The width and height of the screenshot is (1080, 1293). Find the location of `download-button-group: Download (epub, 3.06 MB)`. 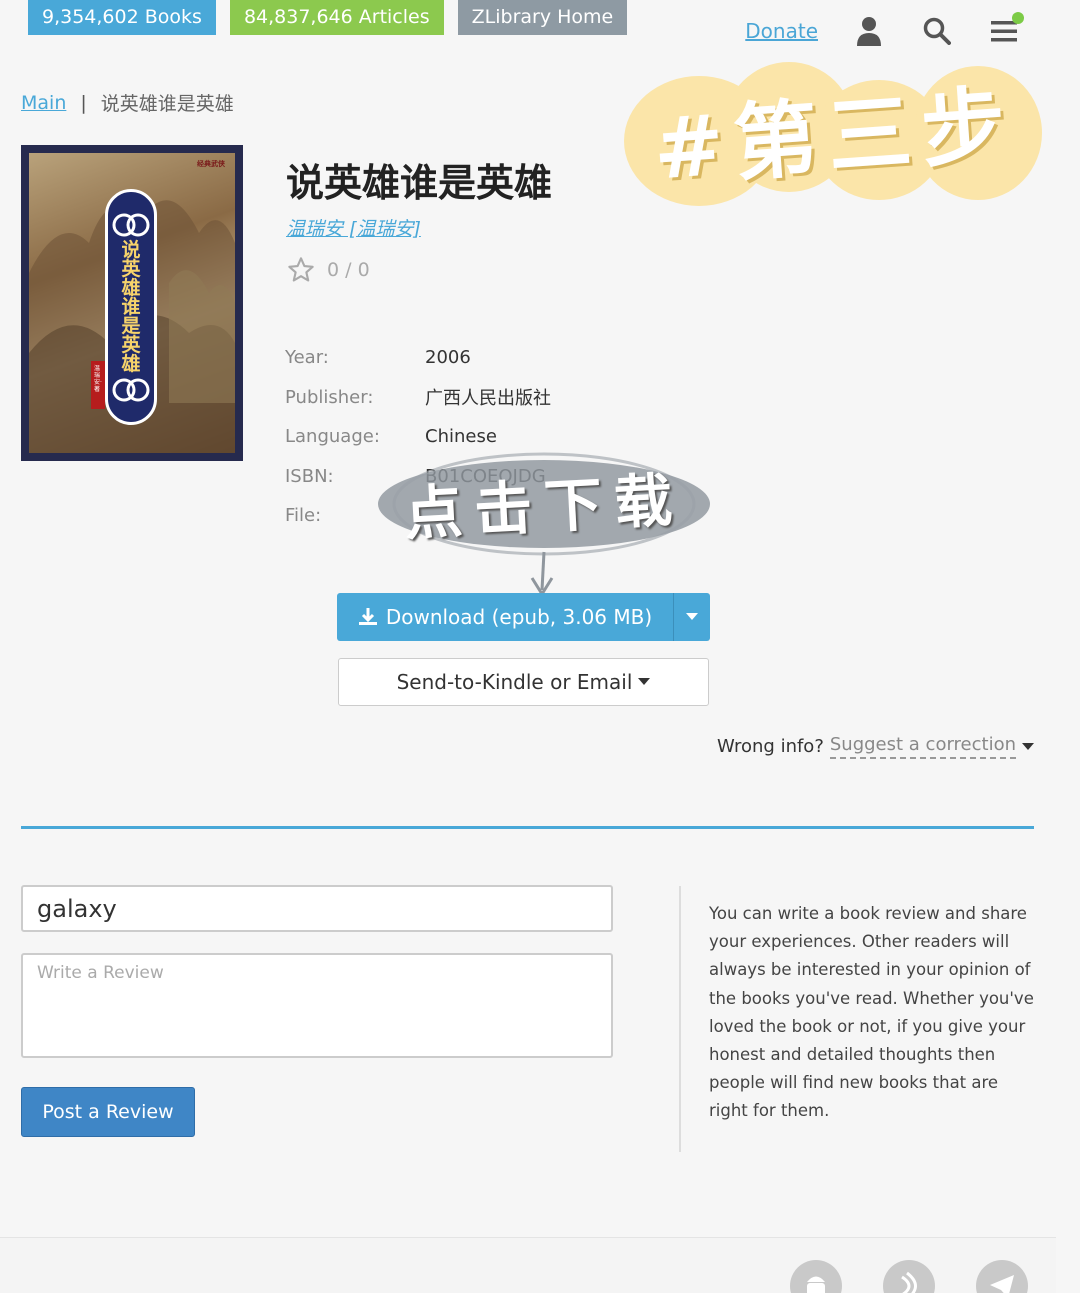

download-button-group: Download (epub, 3.06 MB) is located at coordinates (523, 617).